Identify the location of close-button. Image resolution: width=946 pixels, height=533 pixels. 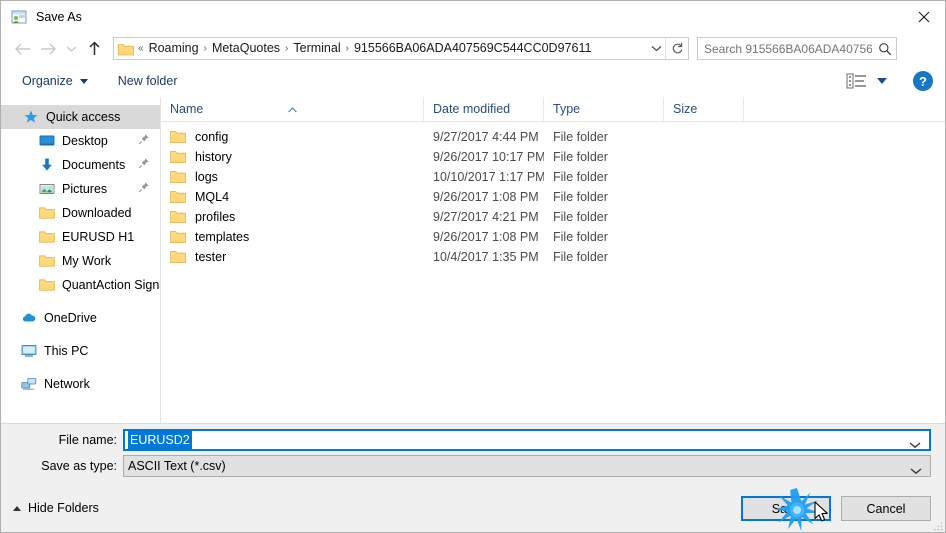
(923, 16).